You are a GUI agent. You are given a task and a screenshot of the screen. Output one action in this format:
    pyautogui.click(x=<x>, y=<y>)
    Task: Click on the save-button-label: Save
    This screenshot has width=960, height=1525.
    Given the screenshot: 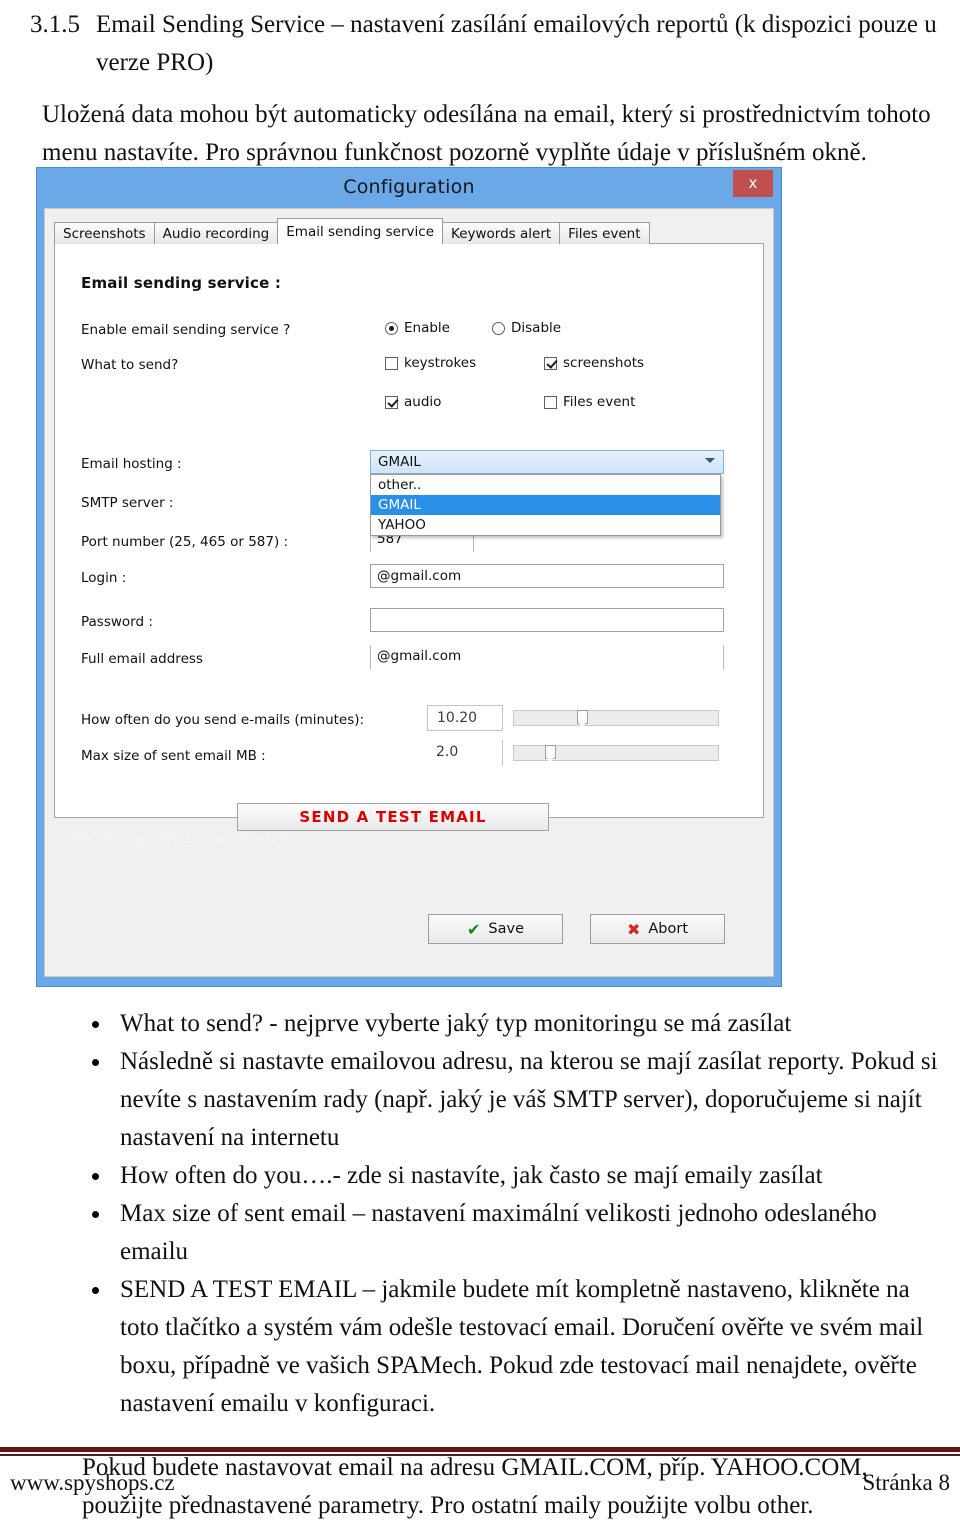 What is the action you would take?
    pyautogui.click(x=506, y=929)
    